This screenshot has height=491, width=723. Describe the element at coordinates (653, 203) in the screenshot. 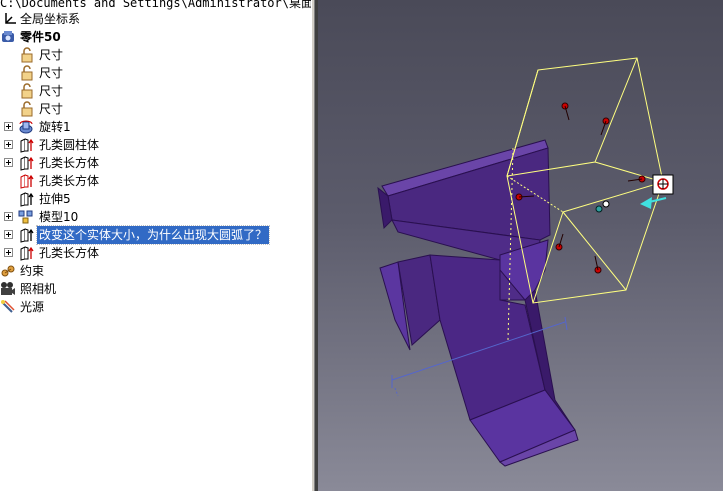

I see `drag-arrow-icon` at that location.